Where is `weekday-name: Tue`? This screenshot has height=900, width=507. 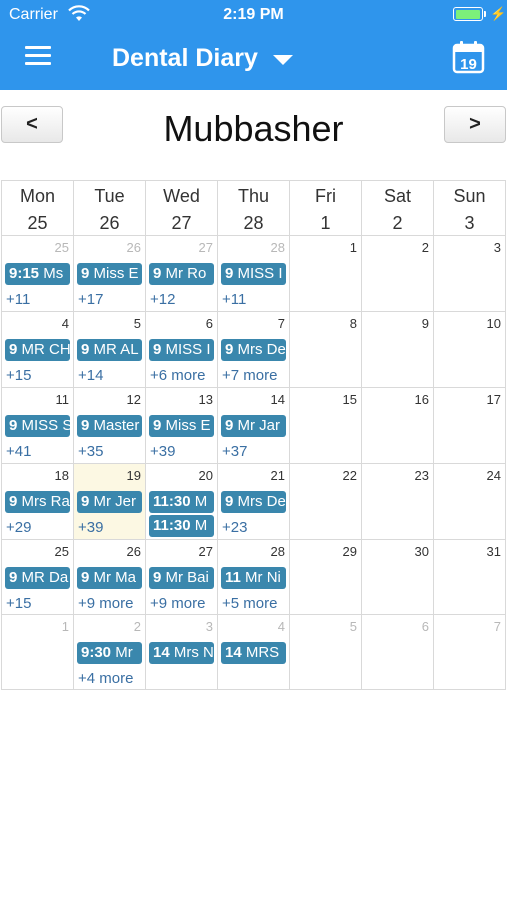
weekday-name: Tue is located at coordinates (109, 196).